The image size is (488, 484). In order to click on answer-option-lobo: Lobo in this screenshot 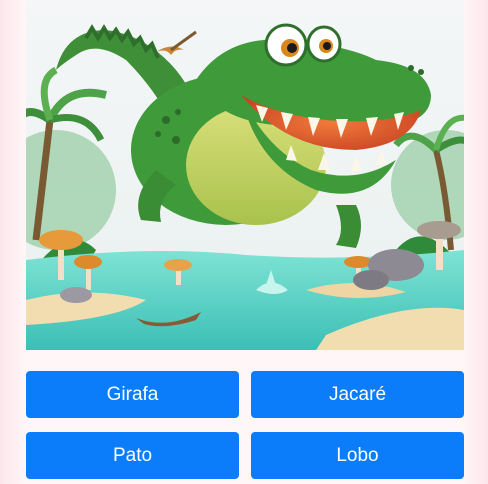, I will do `click(357, 455)`.